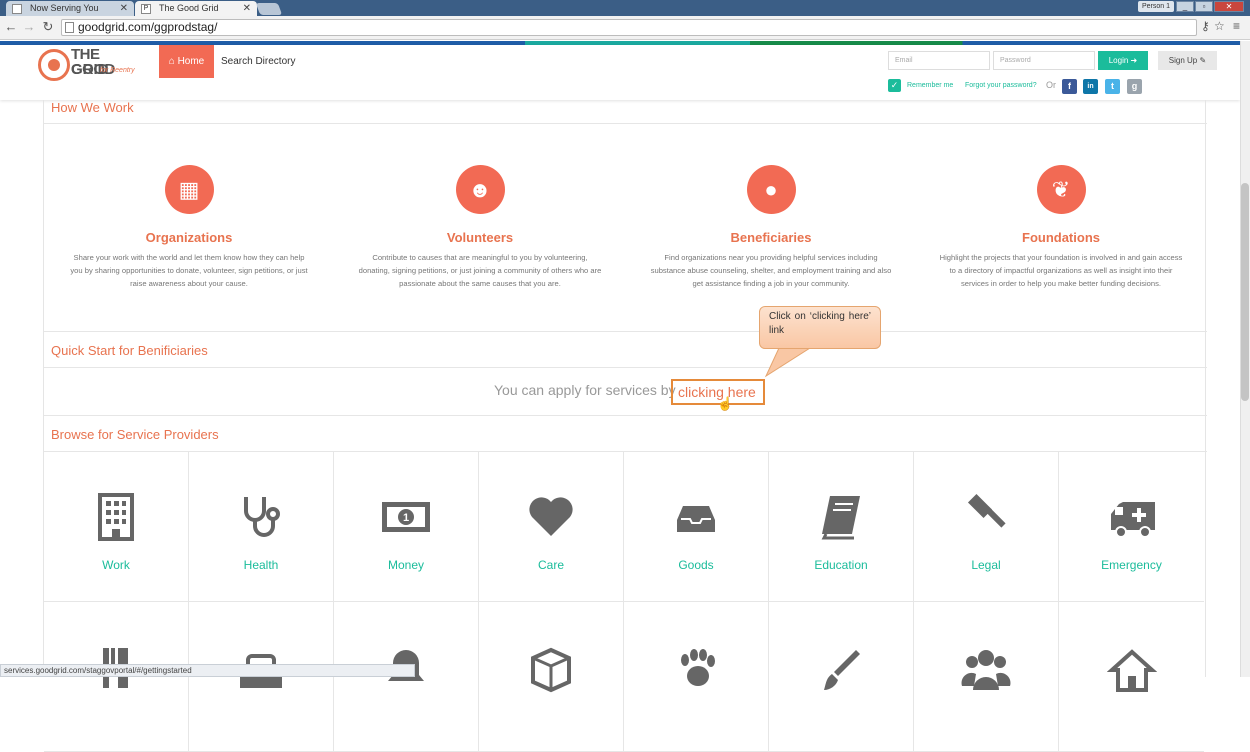 The height and width of the screenshot is (752, 1250). I want to click on category-label: Emergency, so click(1131, 565).